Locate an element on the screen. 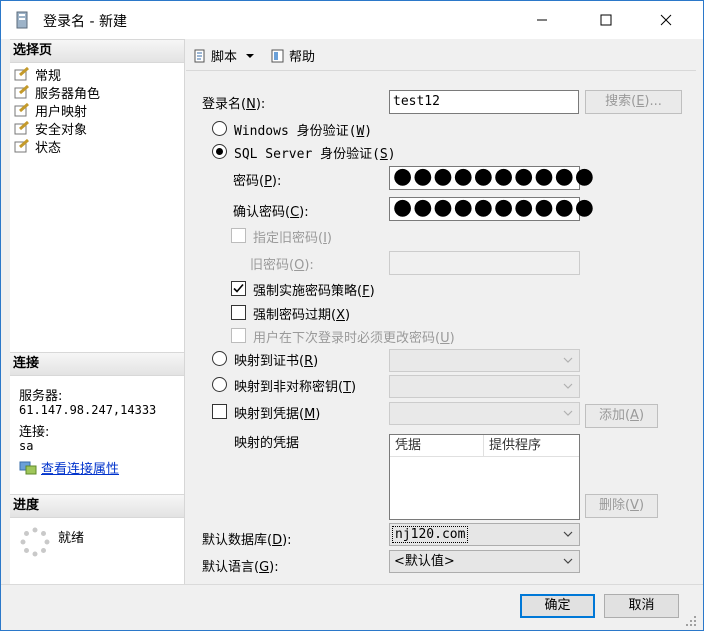 The image size is (704, 631). login-name-input: test12 is located at coordinates (484, 102).